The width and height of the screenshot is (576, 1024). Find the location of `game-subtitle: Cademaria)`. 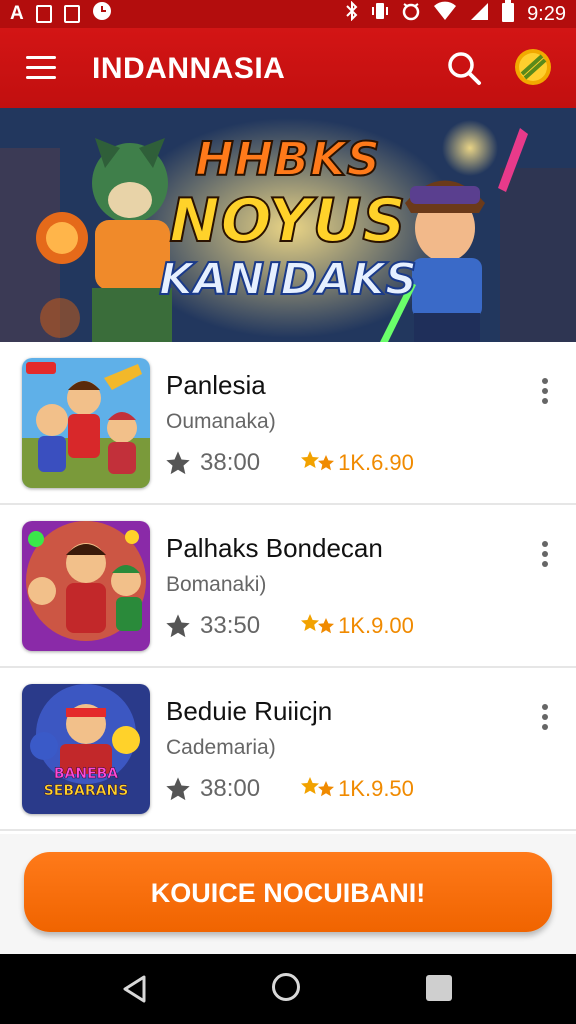

game-subtitle: Cademaria) is located at coordinates (221, 747).